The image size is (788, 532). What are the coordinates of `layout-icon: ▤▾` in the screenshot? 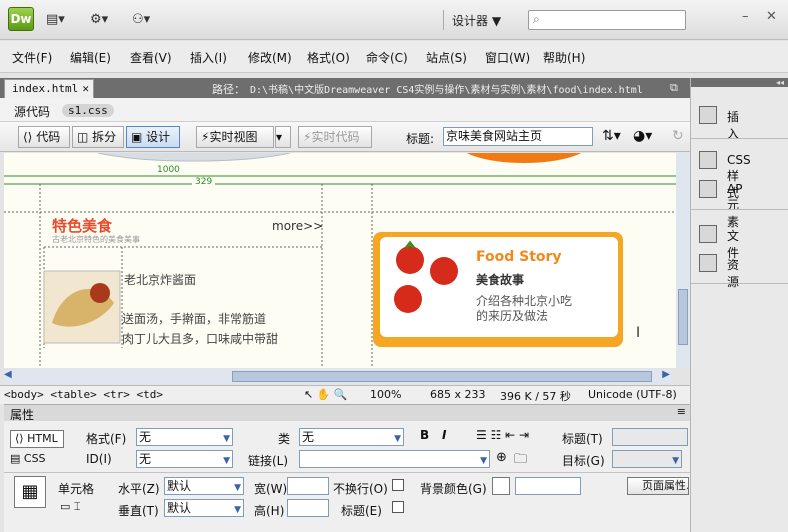 It's located at (55, 20).